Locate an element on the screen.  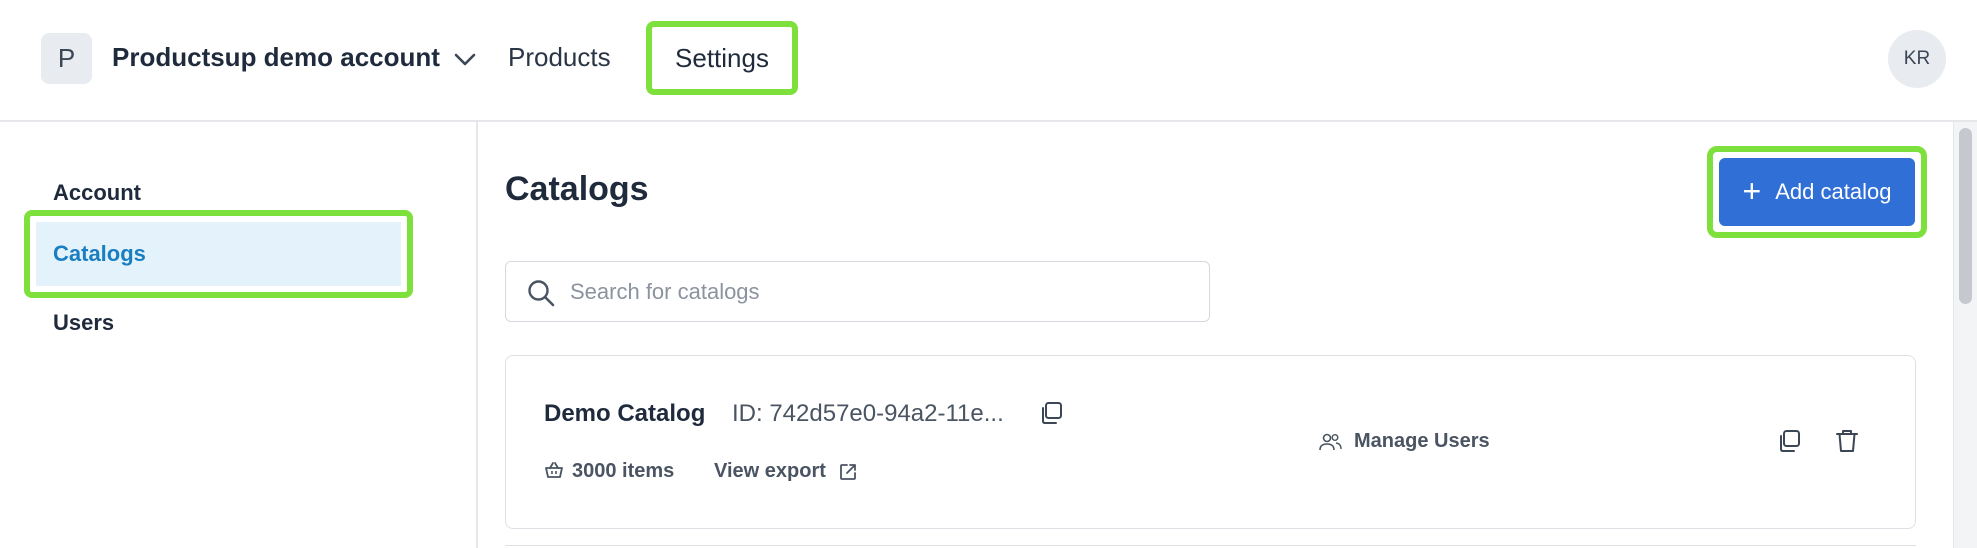
plus-icon: + is located at coordinates (1752, 190).